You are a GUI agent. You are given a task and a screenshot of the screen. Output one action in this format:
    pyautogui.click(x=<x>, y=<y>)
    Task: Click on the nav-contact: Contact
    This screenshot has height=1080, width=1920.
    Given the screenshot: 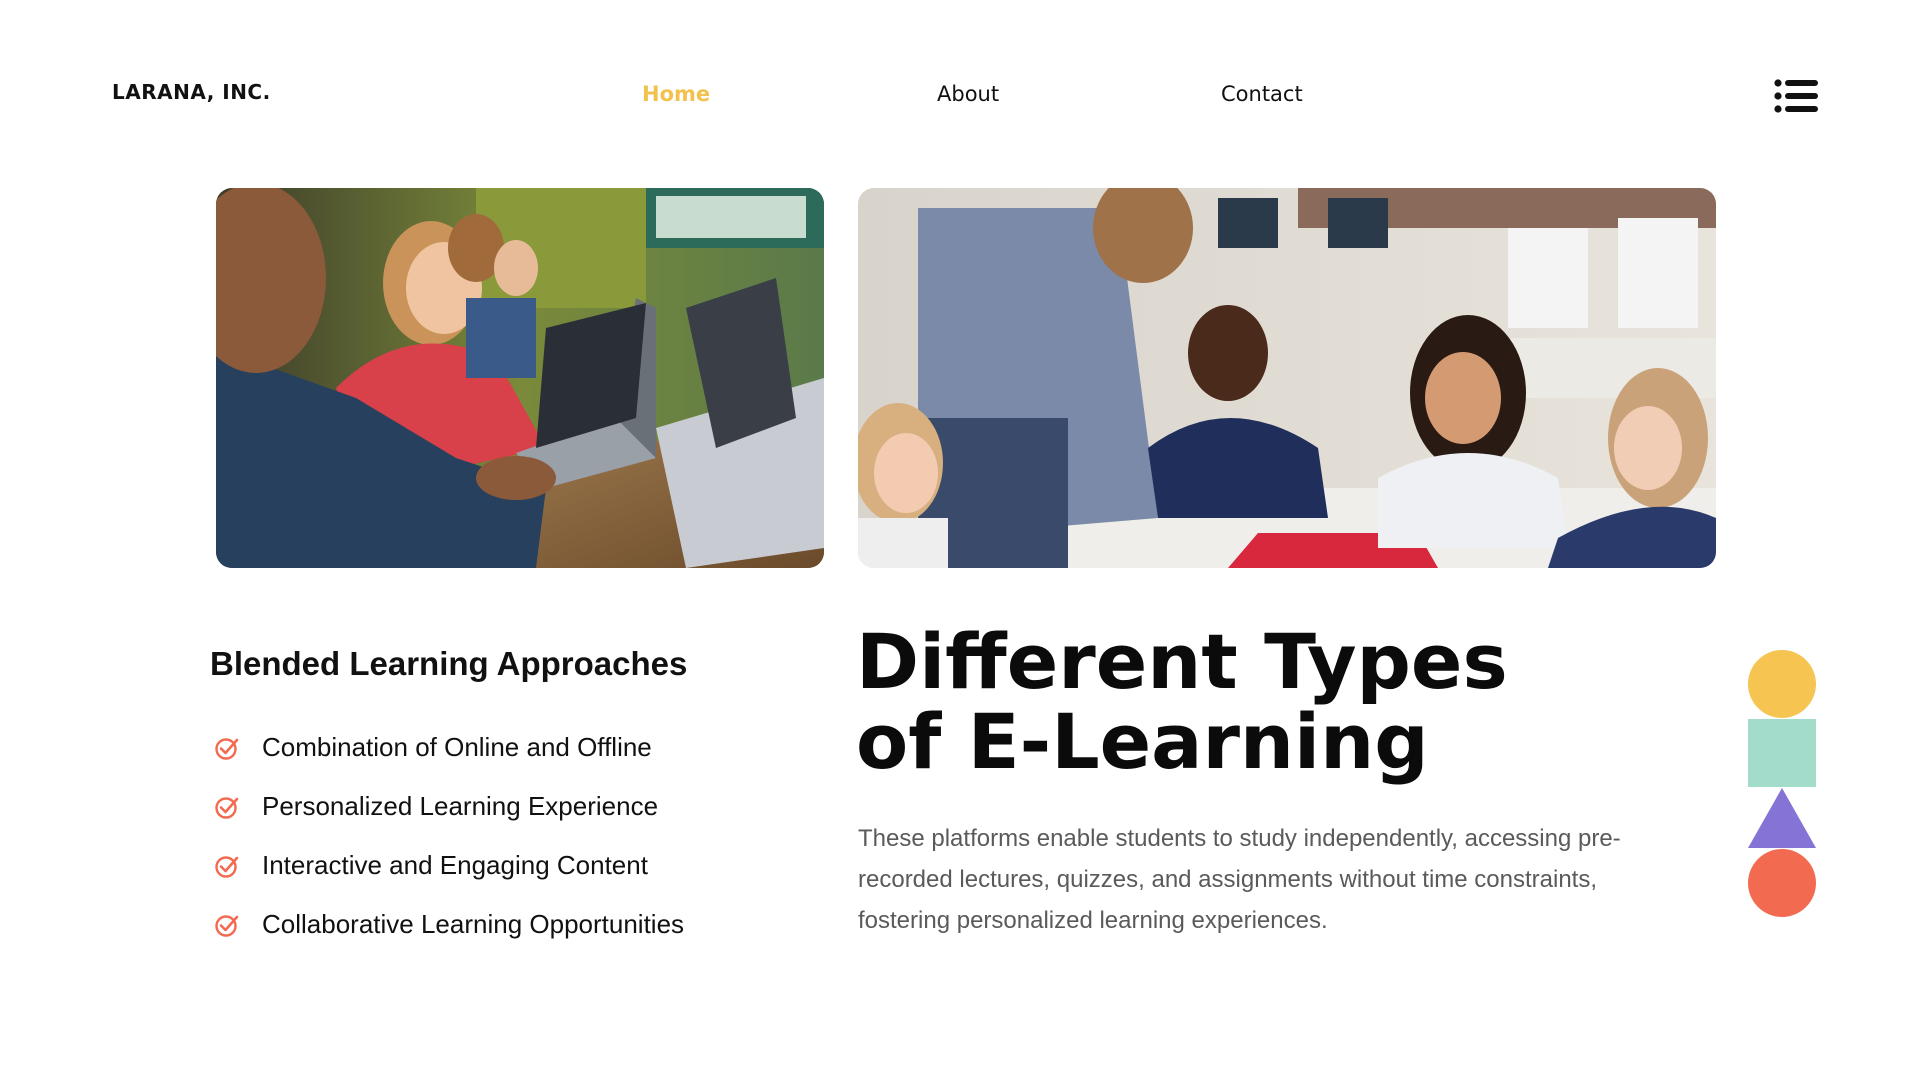 What is the action you would take?
    pyautogui.click(x=1262, y=94)
    